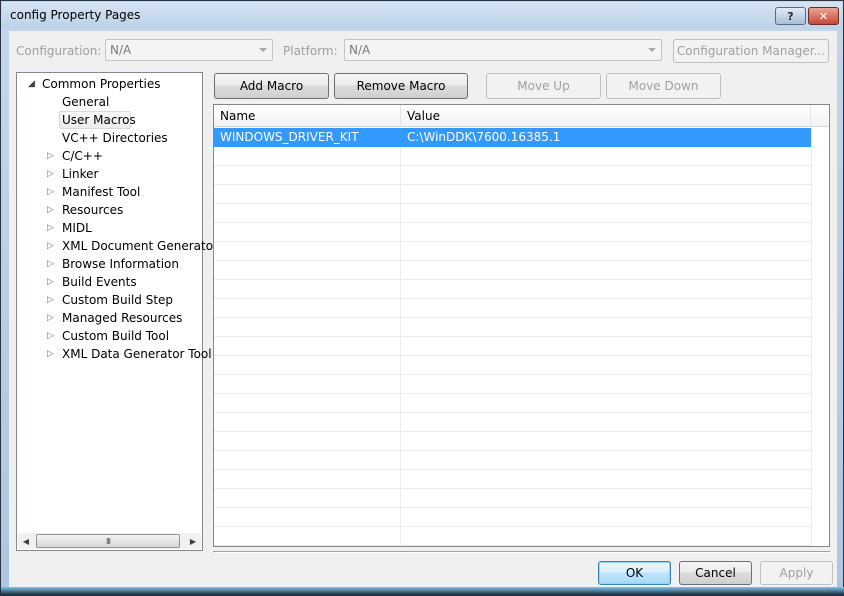 The height and width of the screenshot is (596, 844). What do you see at coordinates (82, 156) in the screenshot?
I see `tree-item: C/C++` at bounding box center [82, 156].